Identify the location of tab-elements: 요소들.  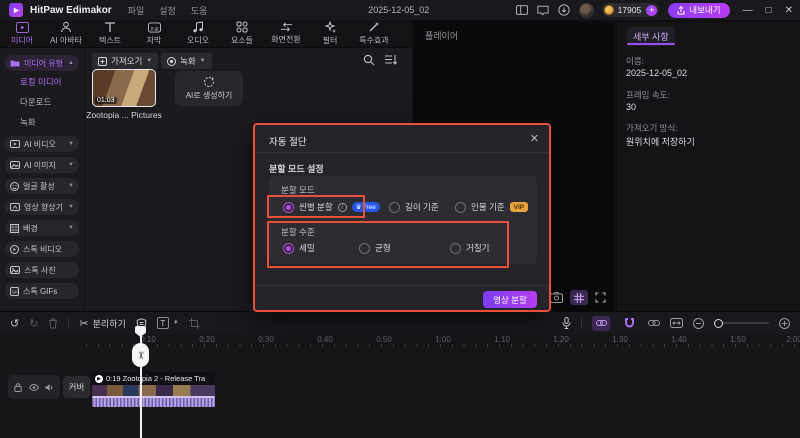
(242, 33).